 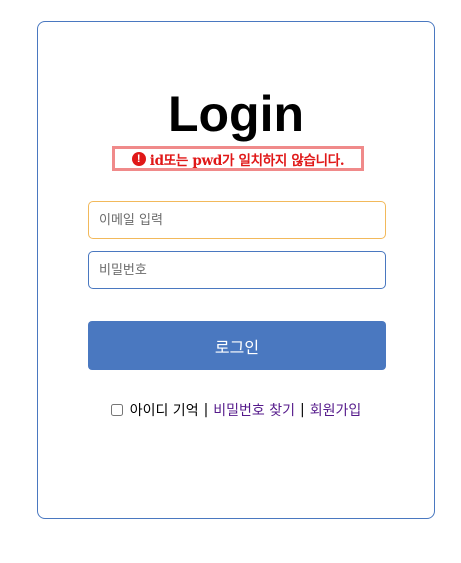 I want to click on remember-id-label: 아이디 기억, so click(x=164, y=410).